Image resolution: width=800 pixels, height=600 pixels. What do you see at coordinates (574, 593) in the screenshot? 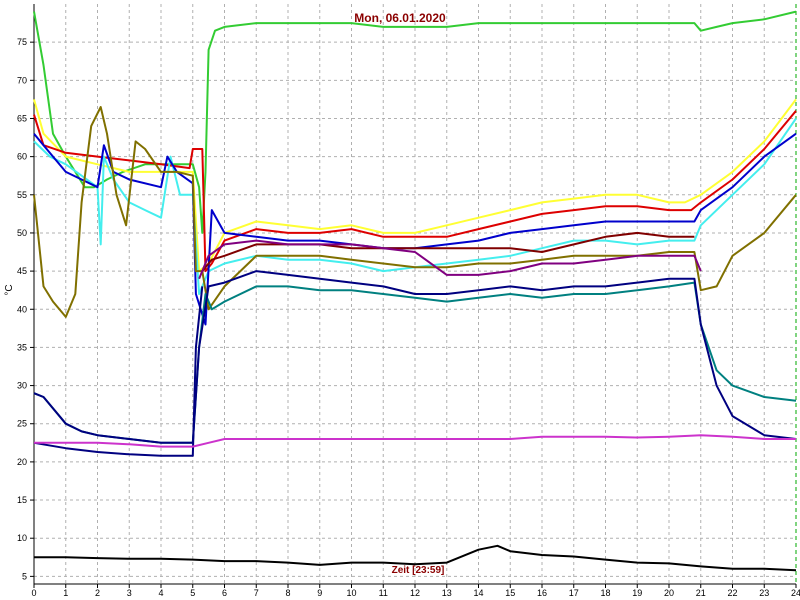
I see `x-tick-label: 17` at bounding box center [574, 593].